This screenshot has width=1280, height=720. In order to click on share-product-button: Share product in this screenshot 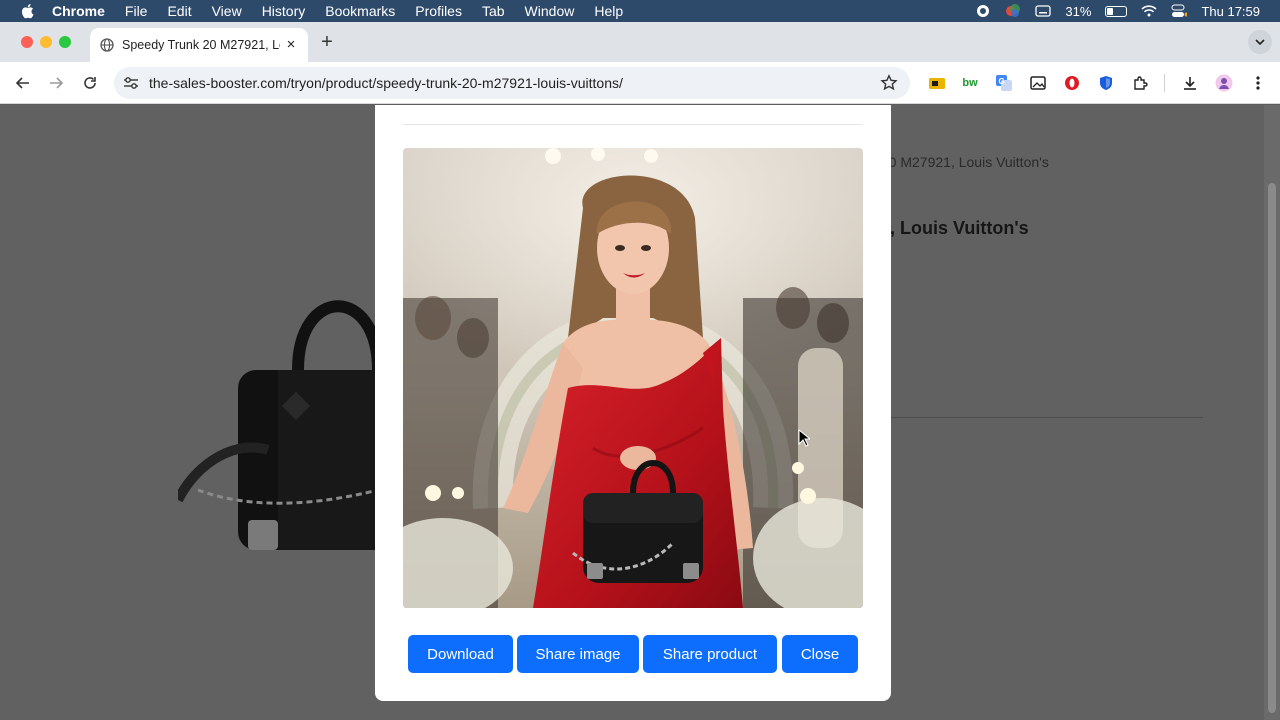, I will do `click(710, 654)`.